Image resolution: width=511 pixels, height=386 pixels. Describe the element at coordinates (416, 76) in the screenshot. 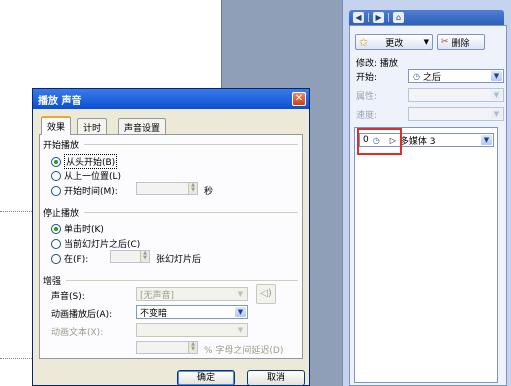

I see `clock-icon: ◷` at that location.